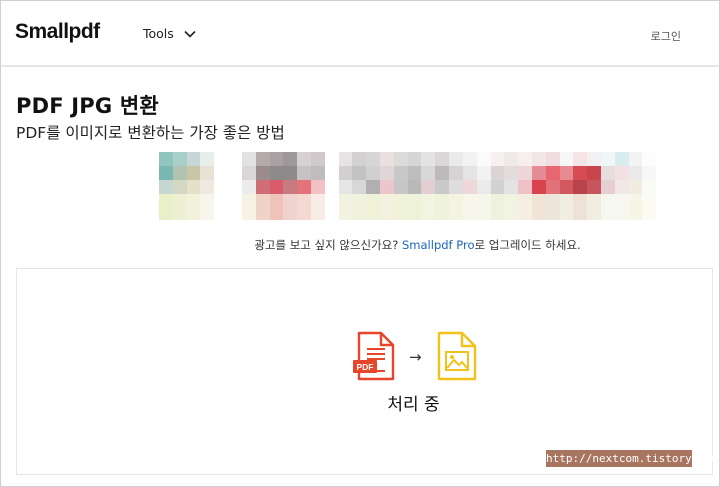 Image resolution: width=720 pixels, height=487 pixels. Describe the element at coordinates (438, 245) in the screenshot. I see `smallpdf-pro-link: Smallpdf Pro` at that location.